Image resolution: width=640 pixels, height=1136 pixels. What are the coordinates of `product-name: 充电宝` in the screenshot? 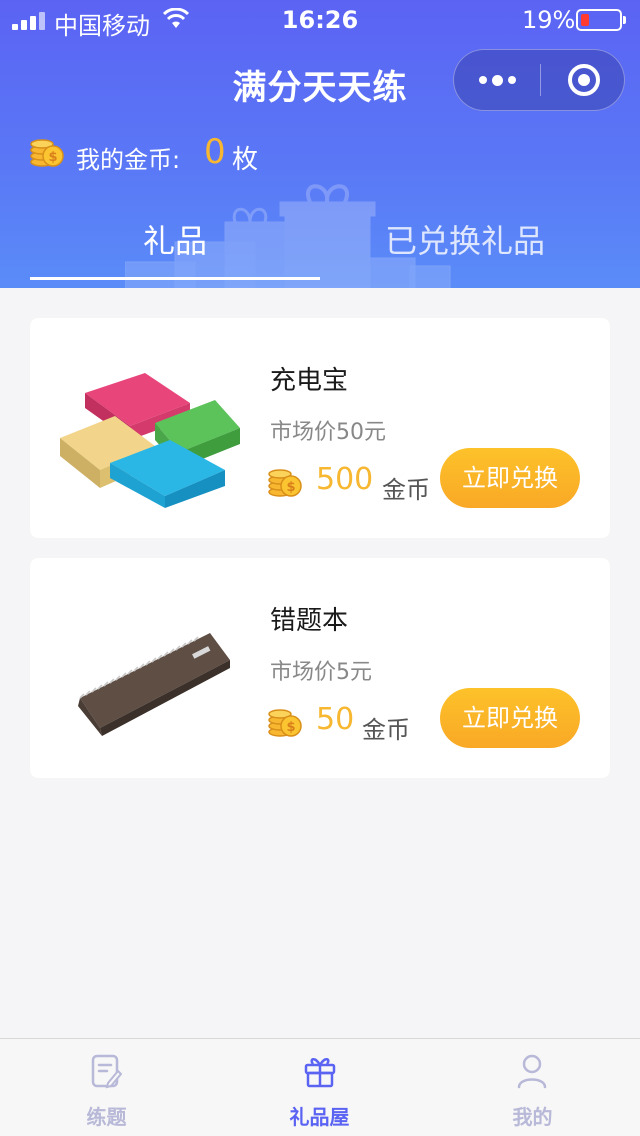 It's located at (309, 381).